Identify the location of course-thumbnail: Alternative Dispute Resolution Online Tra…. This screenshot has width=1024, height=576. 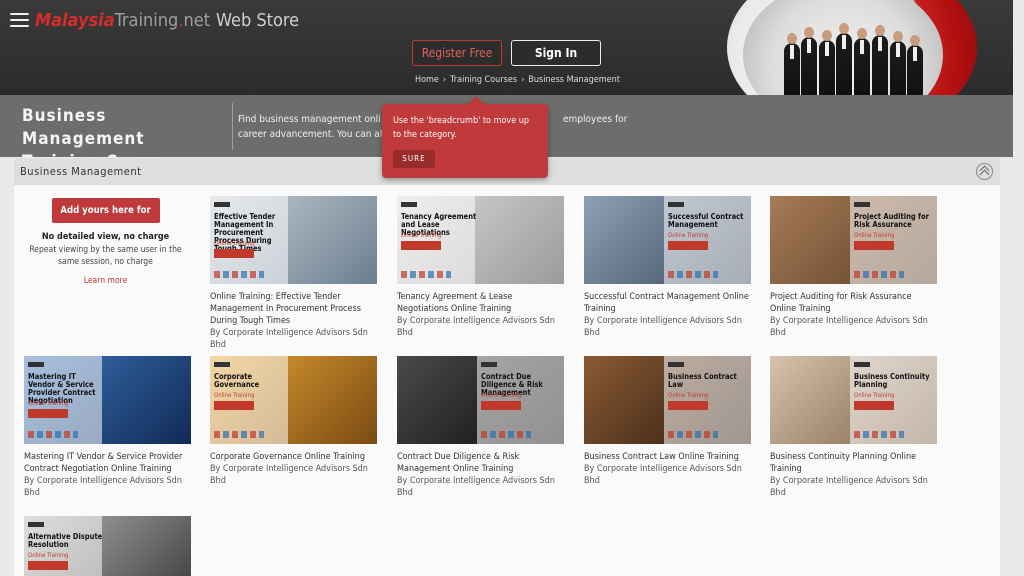
(107, 546).